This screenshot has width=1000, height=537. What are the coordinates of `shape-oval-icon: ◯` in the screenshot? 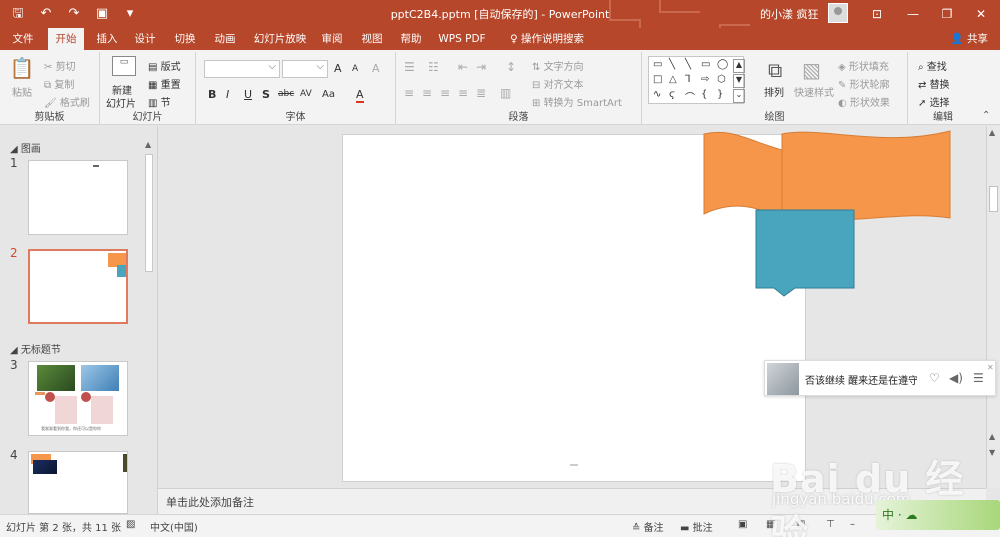 It's located at (722, 64).